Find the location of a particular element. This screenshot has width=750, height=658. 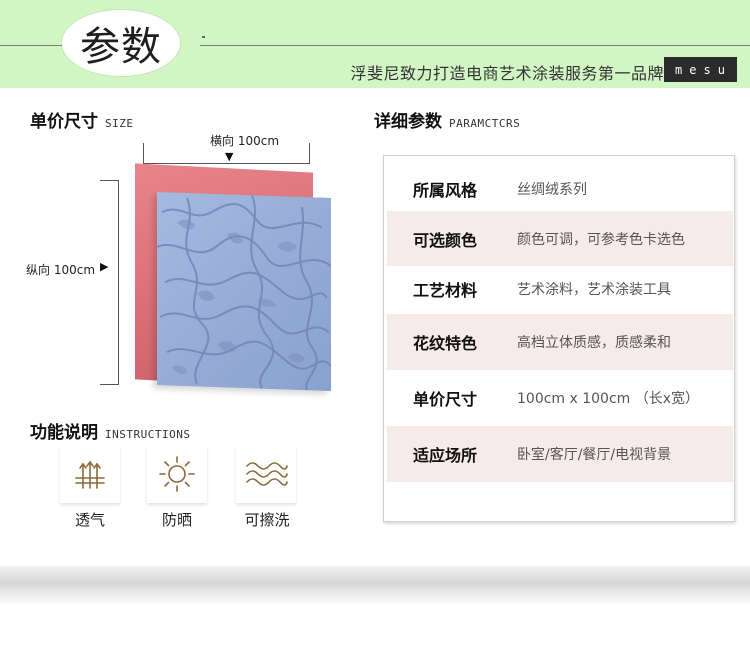

breathable-label: 透气 is located at coordinates (89, 520).